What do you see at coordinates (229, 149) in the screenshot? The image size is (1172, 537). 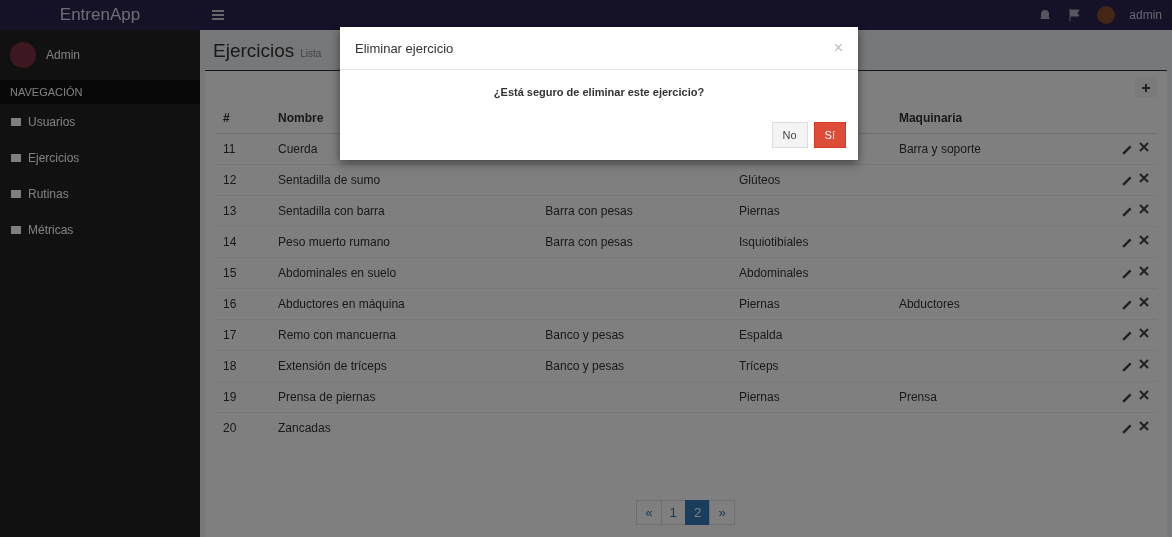 I see `table-cell: 11` at bounding box center [229, 149].